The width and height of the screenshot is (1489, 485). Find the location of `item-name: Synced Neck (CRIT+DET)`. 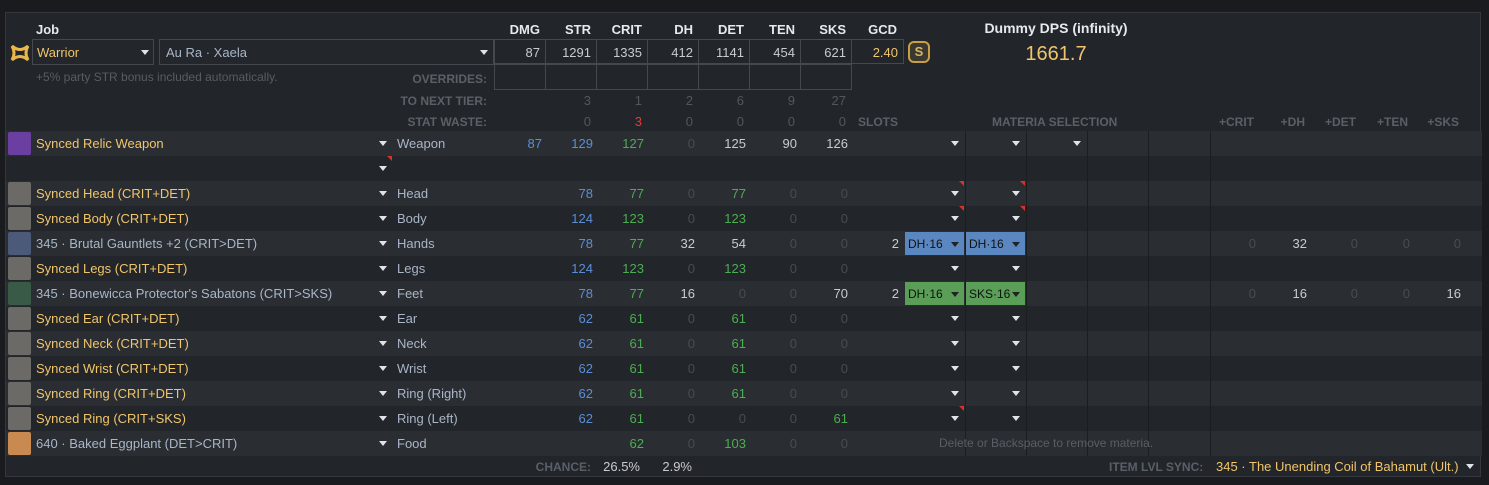

item-name: Synced Neck (CRIT+DET) is located at coordinates (112, 343).